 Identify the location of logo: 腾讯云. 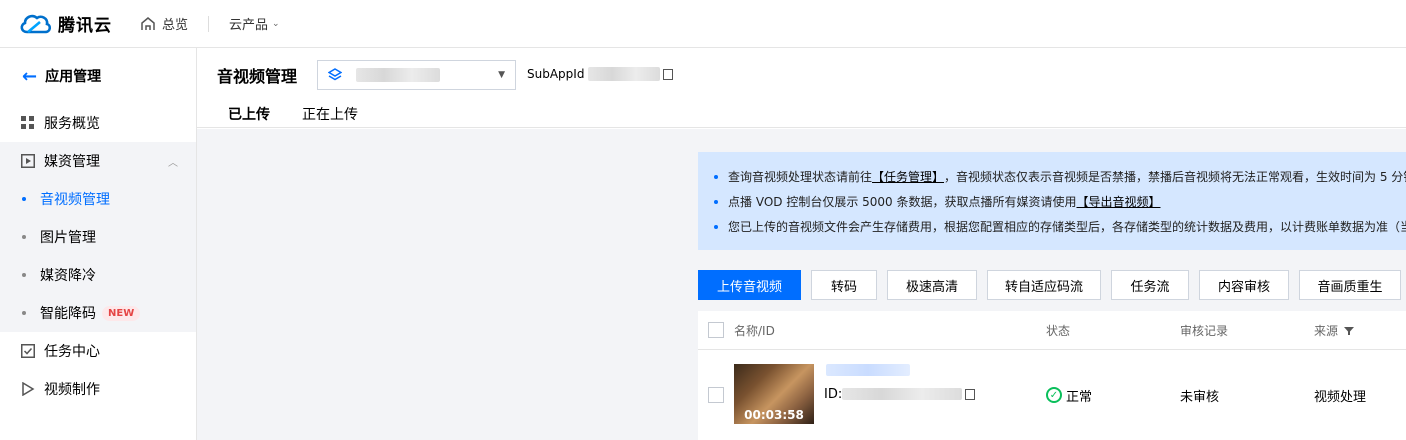
(65, 23).